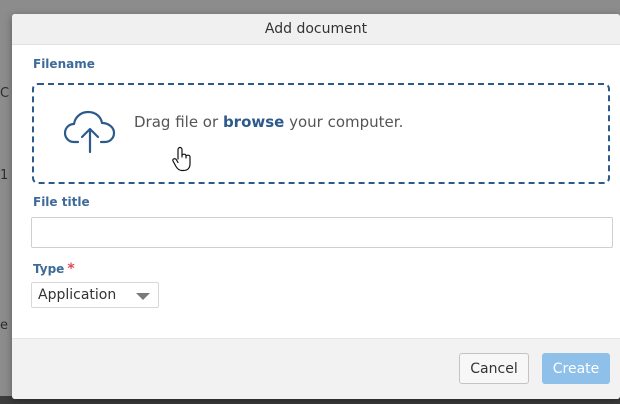 The height and width of the screenshot is (404, 620). I want to click on dialog-title: Add document, so click(316, 29).